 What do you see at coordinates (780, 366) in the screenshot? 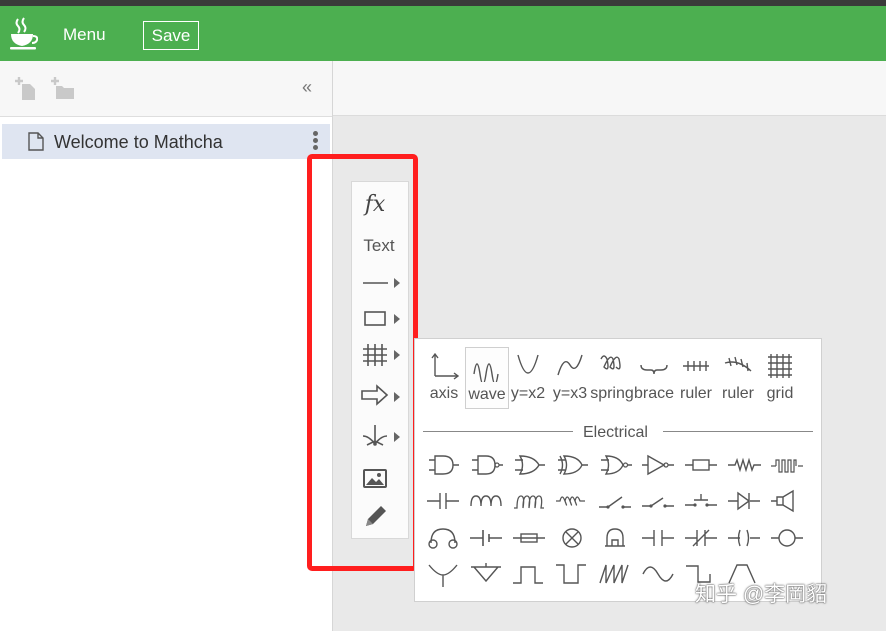
I see `grid-icon` at bounding box center [780, 366].